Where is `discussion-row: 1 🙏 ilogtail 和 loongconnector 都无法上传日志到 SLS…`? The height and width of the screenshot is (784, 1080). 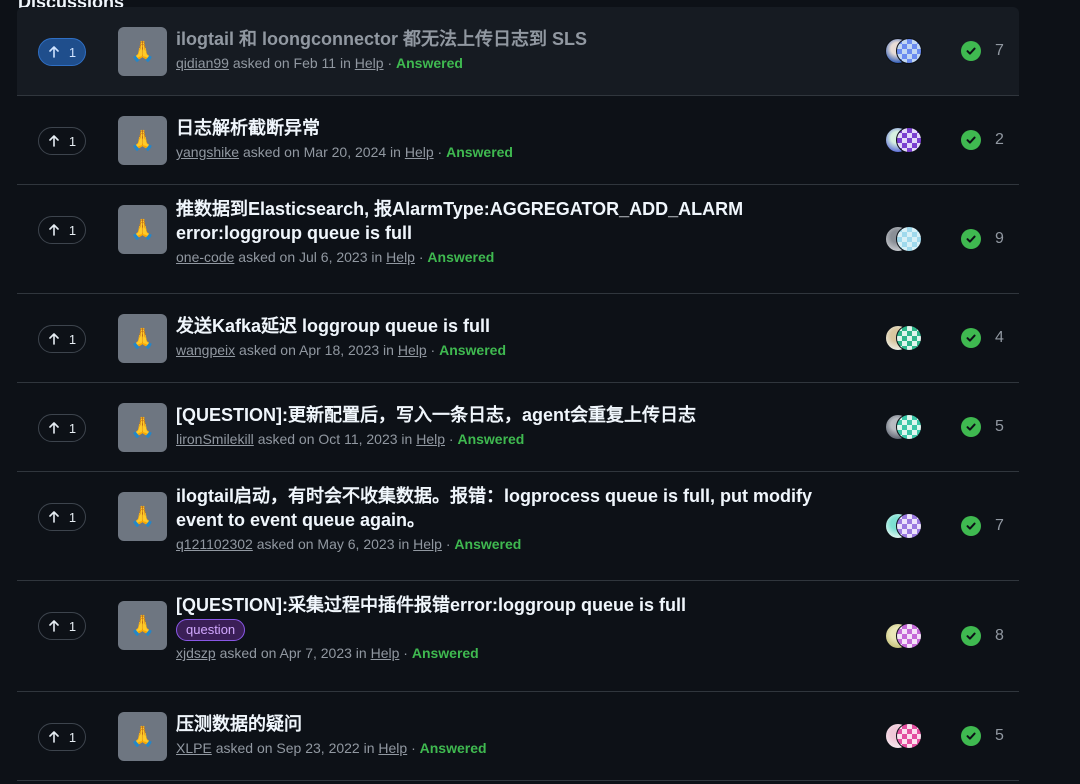
discussion-row: 1 🙏 ilogtail 和 loongconnector 都无法上传日志到 SLS… is located at coordinates (518, 51).